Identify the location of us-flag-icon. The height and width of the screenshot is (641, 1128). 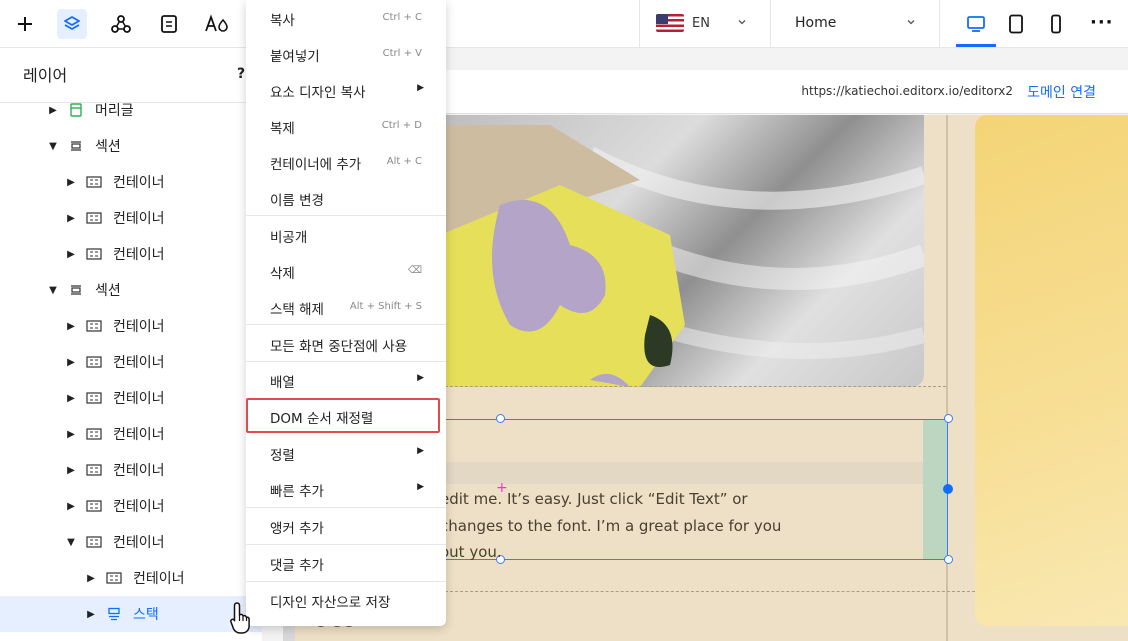
(670, 23).